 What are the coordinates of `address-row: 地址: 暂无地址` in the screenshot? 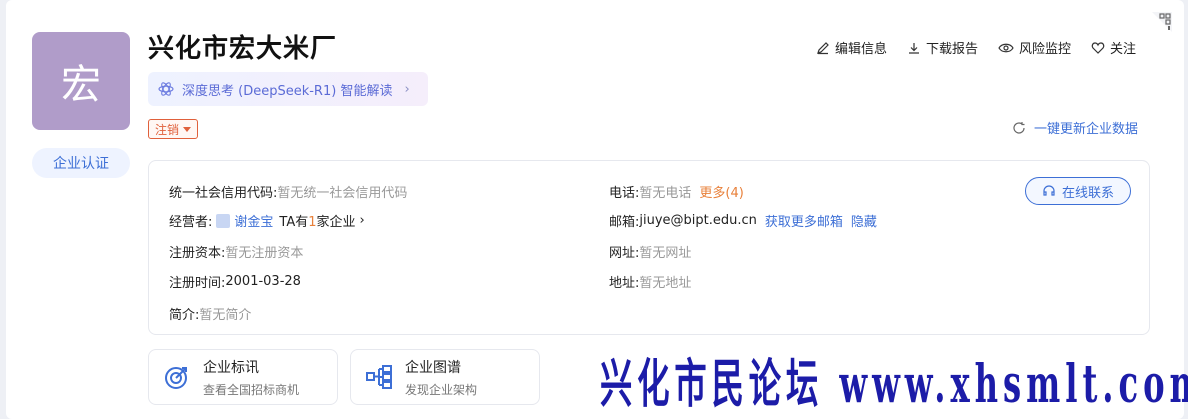 It's located at (650, 281).